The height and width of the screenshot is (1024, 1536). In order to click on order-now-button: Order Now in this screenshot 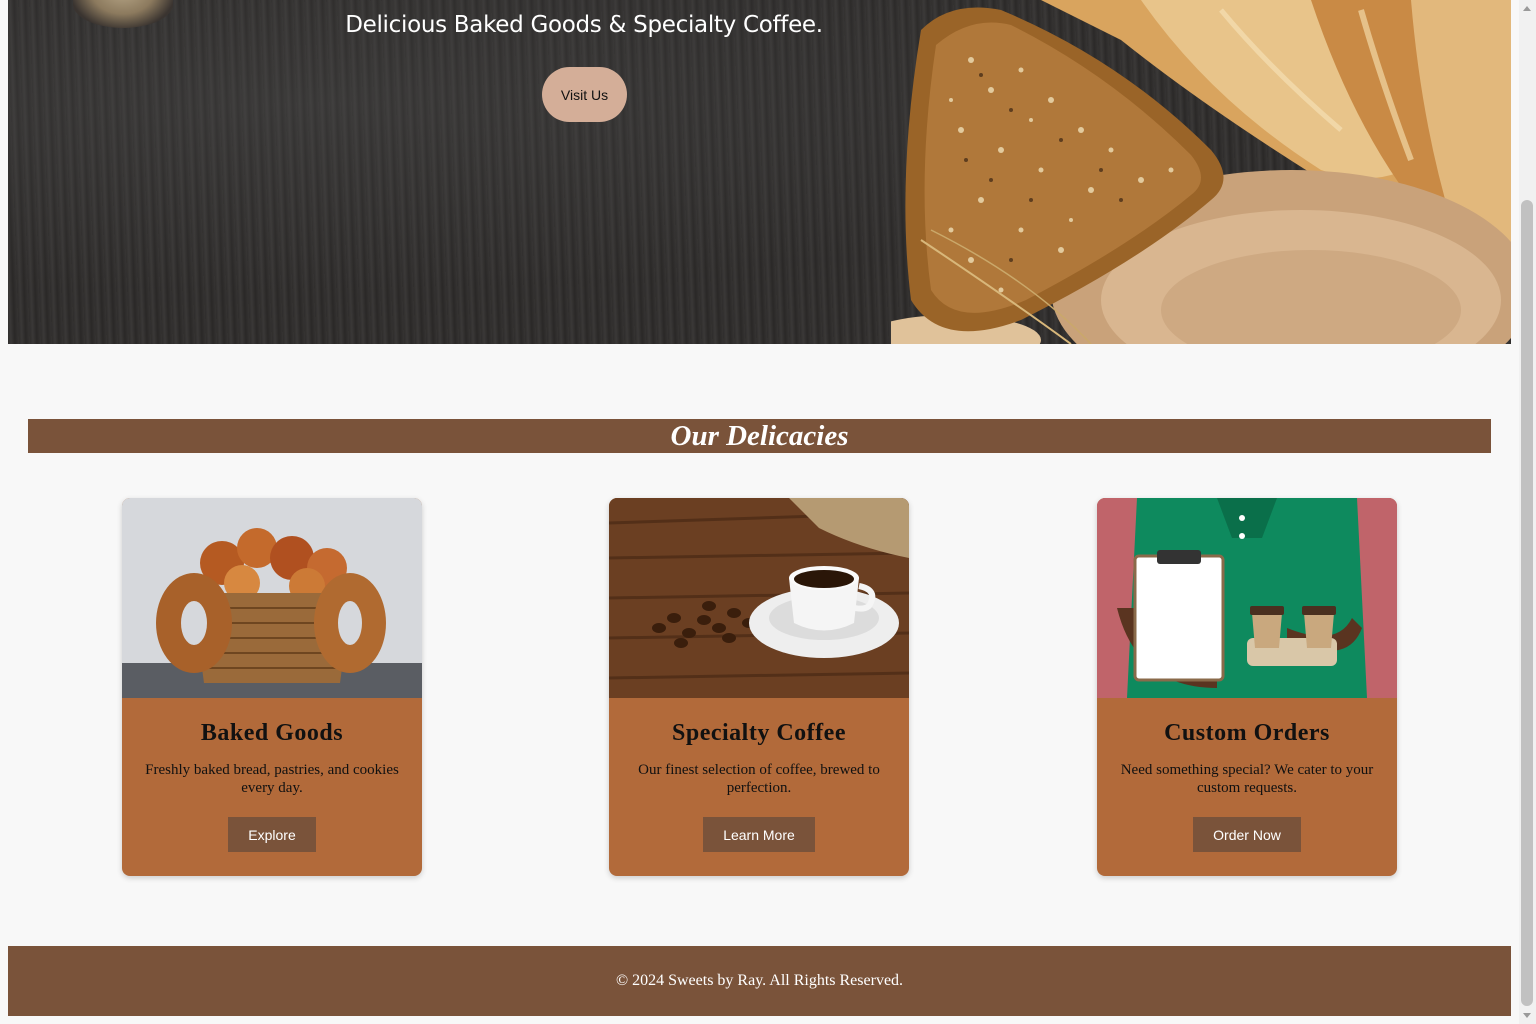, I will do `click(1247, 834)`.